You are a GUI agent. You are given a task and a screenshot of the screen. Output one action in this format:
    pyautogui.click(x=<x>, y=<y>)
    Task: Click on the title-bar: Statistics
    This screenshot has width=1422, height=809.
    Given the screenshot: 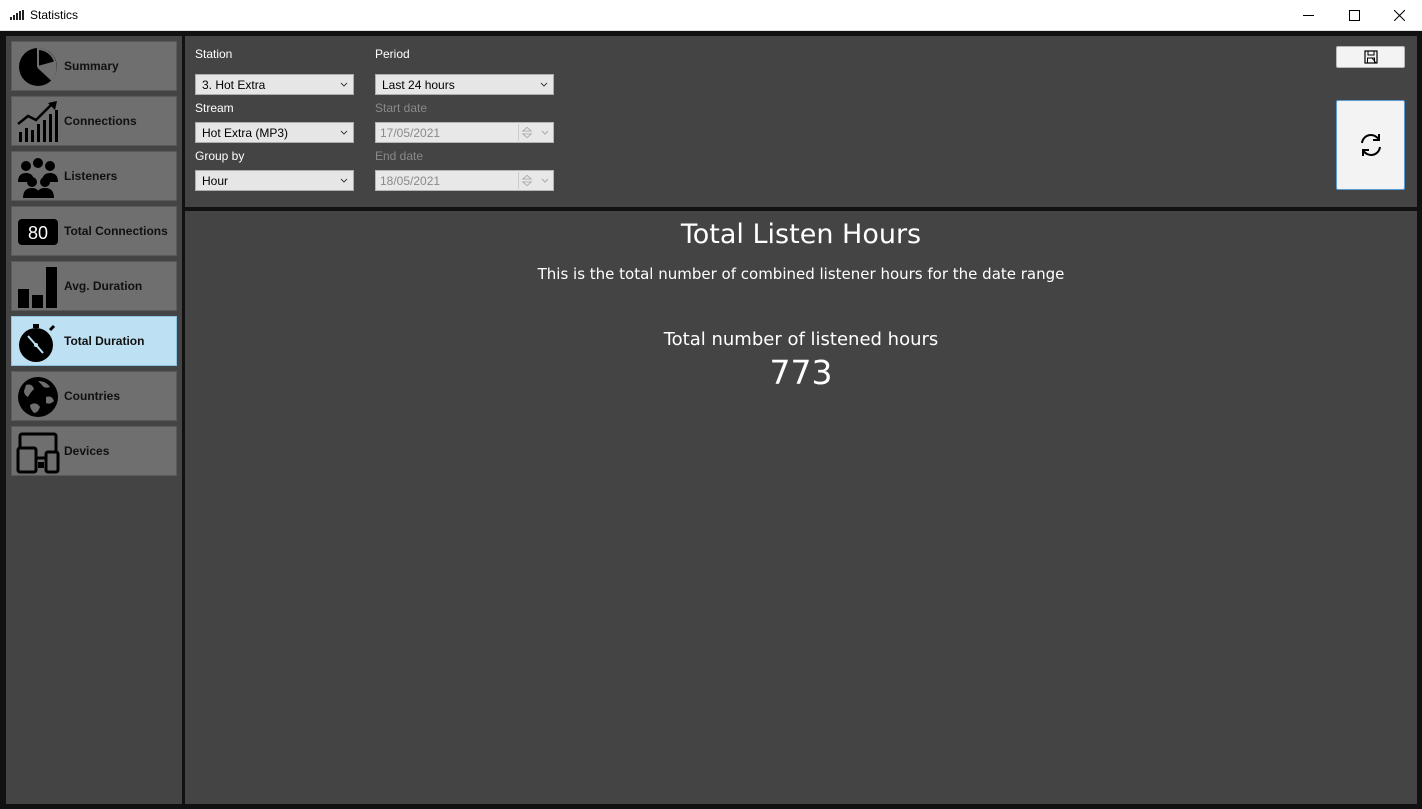 What is the action you would take?
    pyautogui.click(x=711, y=15)
    